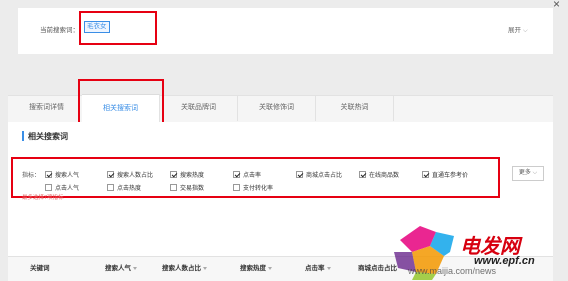 The height and width of the screenshot is (281, 568). What do you see at coordinates (121, 267) in the screenshot?
I see `col-header-search-popularity: 搜索人气` at bounding box center [121, 267].